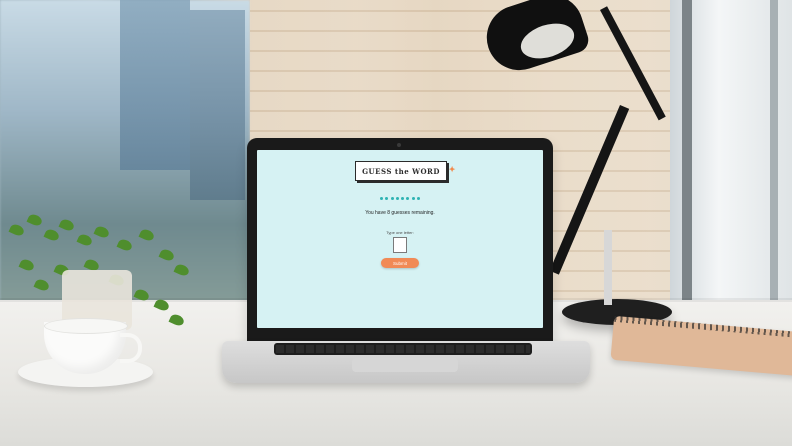 The height and width of the screenshot is (446, 792). I want to click on keyboard, so click(403, 349).